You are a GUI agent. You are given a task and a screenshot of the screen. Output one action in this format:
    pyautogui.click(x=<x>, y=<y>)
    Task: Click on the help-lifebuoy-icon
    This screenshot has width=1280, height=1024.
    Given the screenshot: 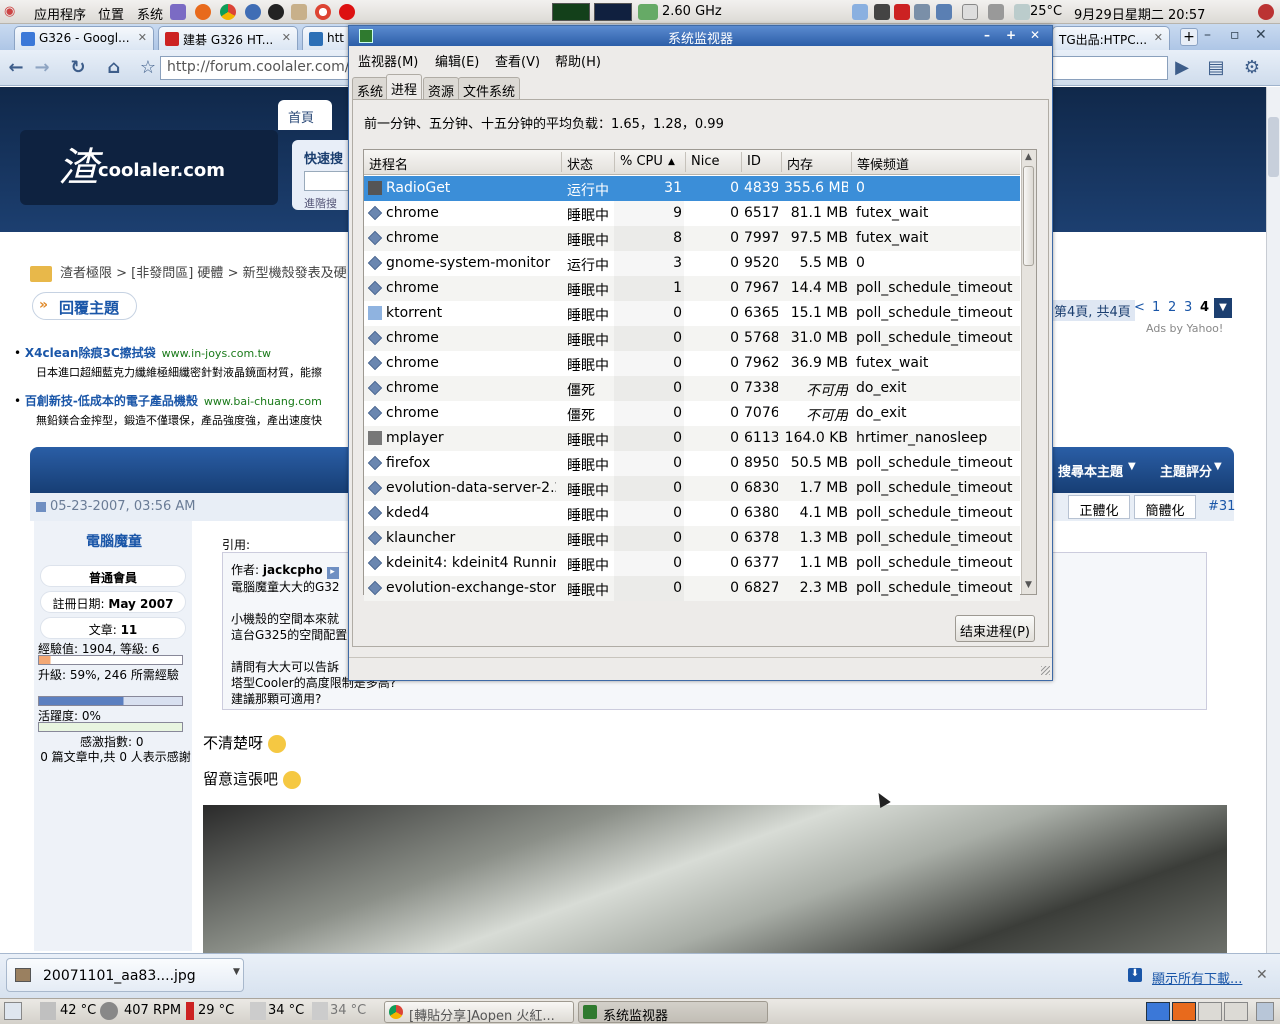 What is the action you would take?
    pyautogui.click(x=323, y=12)
    